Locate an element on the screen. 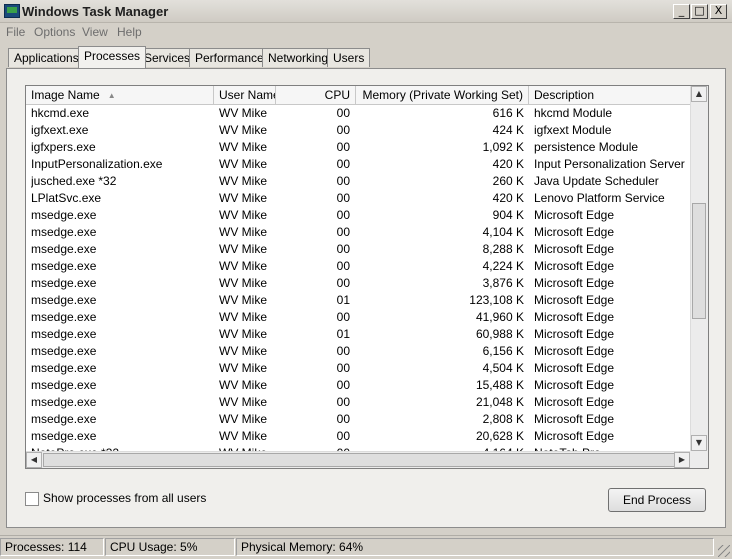  process-row: msedge.exe WV Mike 00 904 K Microsoft Edge is located at coordinates (358, 215).